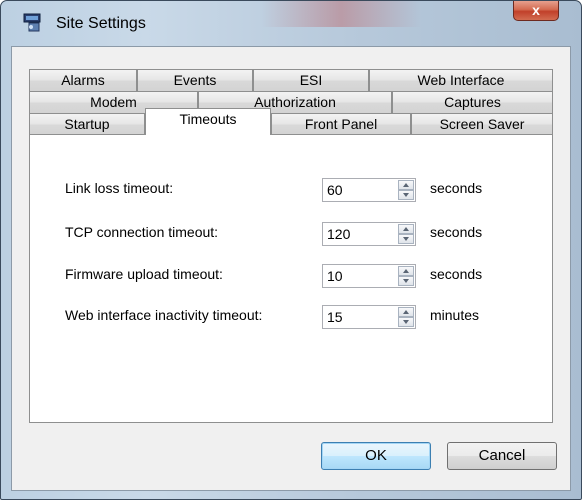 This screenshot has width=582, height=500. What do you see at coordinates (456, 232) in the screenshot?
I see `tcp-connection-unit: seconds` at bounding box center [456, 232].